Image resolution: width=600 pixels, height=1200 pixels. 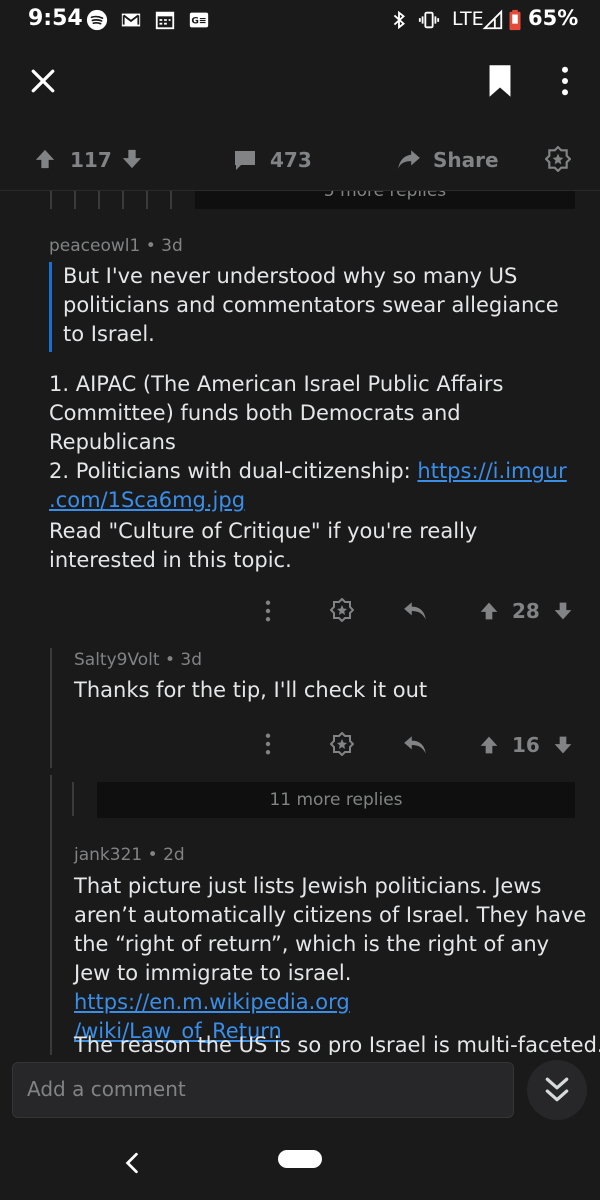 What do you see at coordinates (50, 307) in the screenshot?
I see `quote-bar` at bounding box center [50, 307].